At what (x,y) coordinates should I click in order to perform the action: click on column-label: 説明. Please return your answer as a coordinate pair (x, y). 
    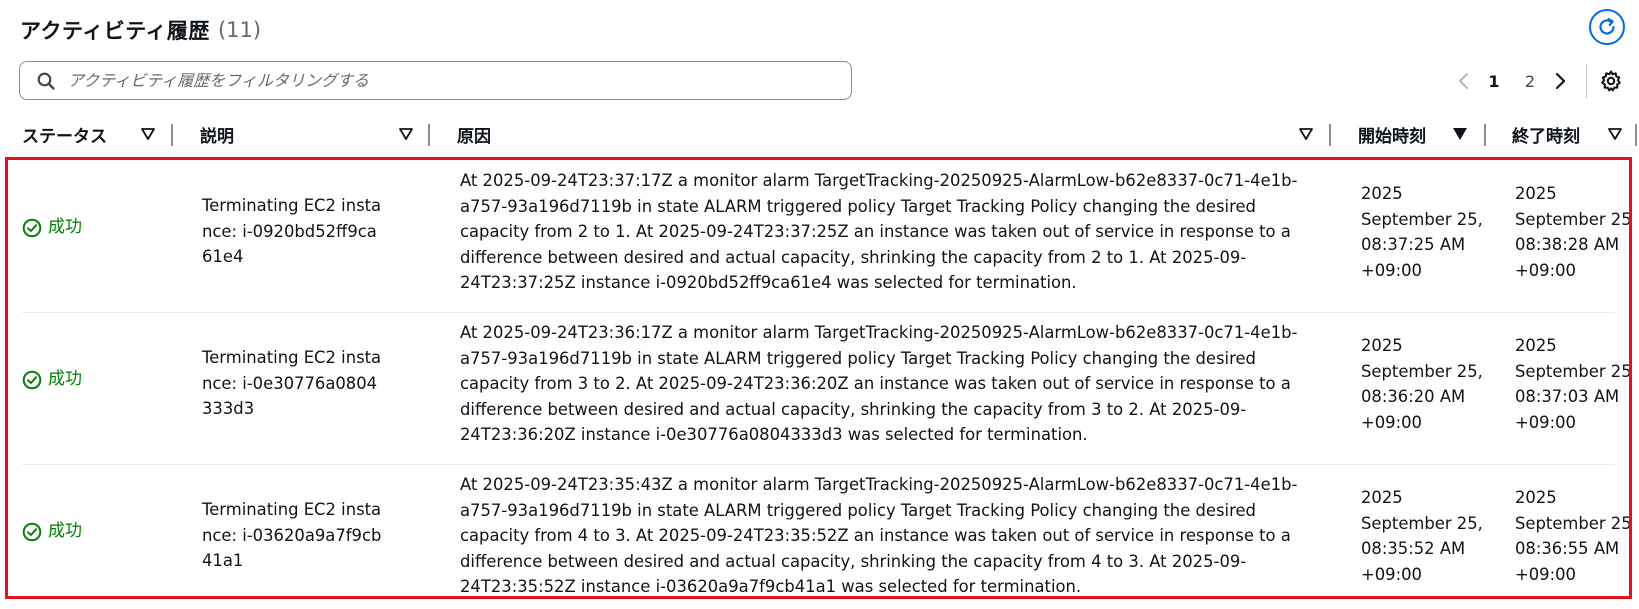
    Looking at the image, I should click on (217, 136).